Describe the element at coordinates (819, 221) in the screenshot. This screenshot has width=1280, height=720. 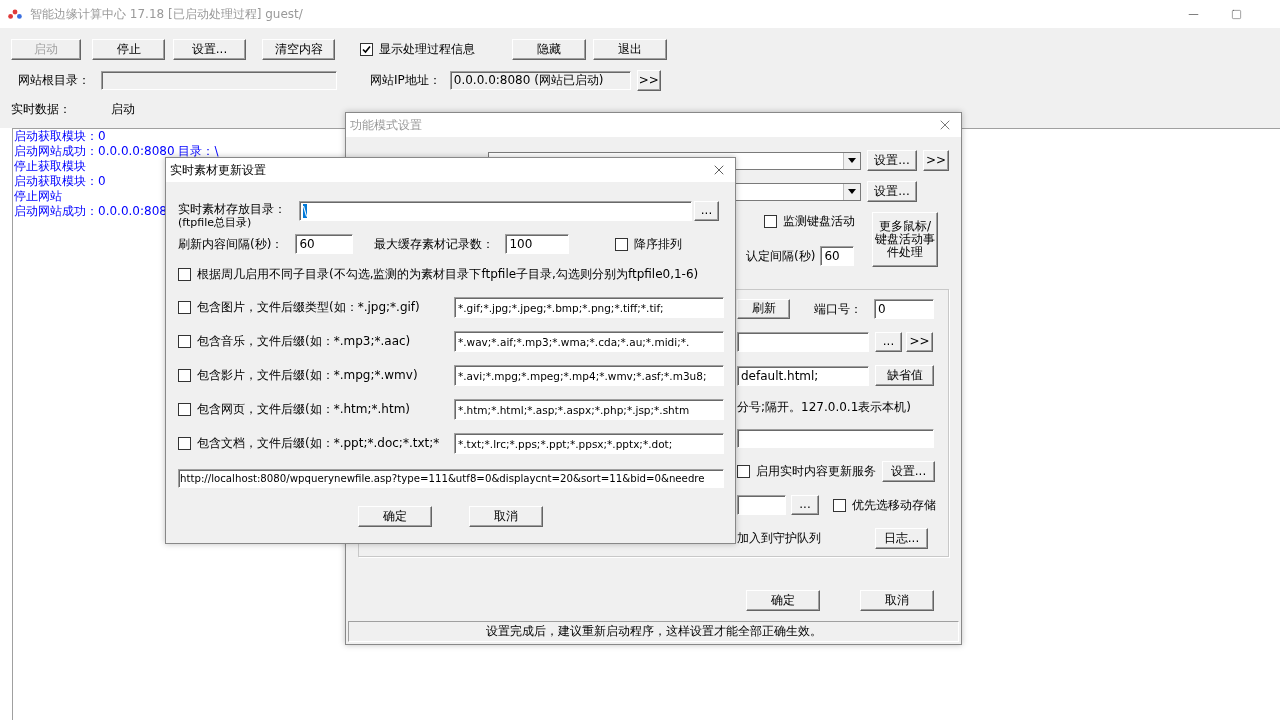
I see `checkbox-label: 监测键盘活动` at that location.